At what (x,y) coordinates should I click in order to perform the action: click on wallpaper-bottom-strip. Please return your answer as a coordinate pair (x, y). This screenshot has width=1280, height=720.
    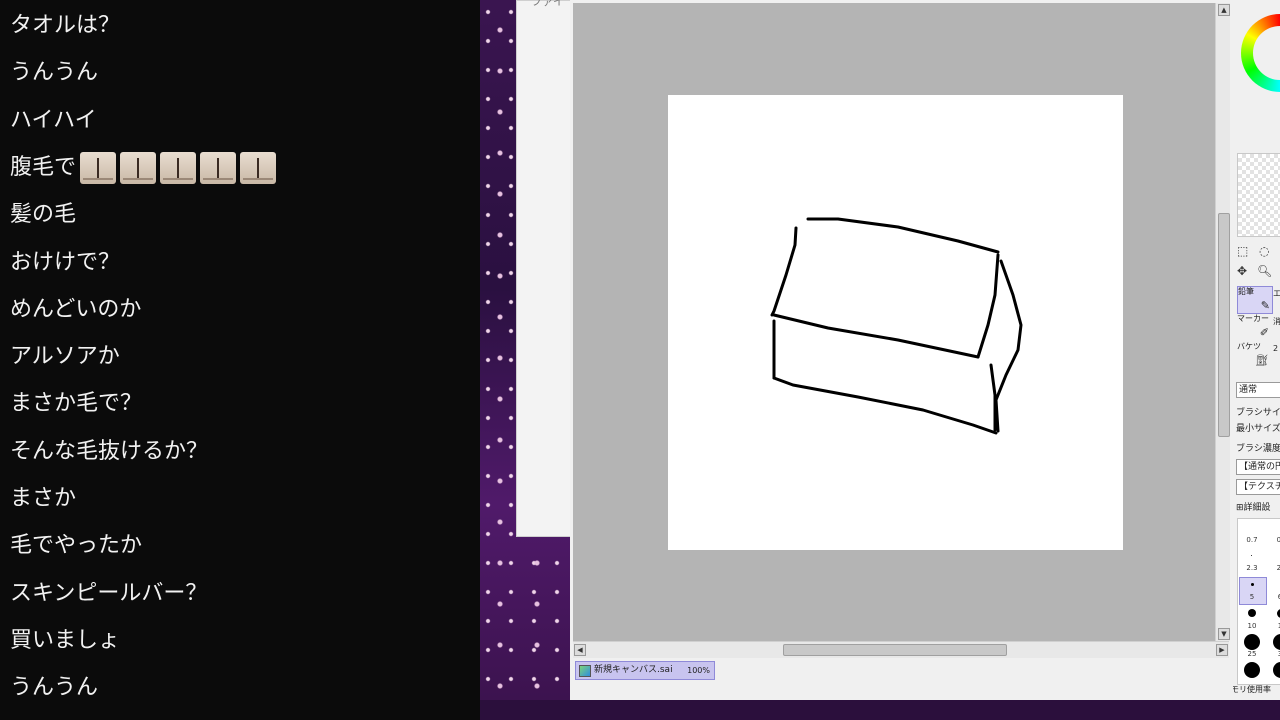
    Looking at the image, I should click on (880, 710).